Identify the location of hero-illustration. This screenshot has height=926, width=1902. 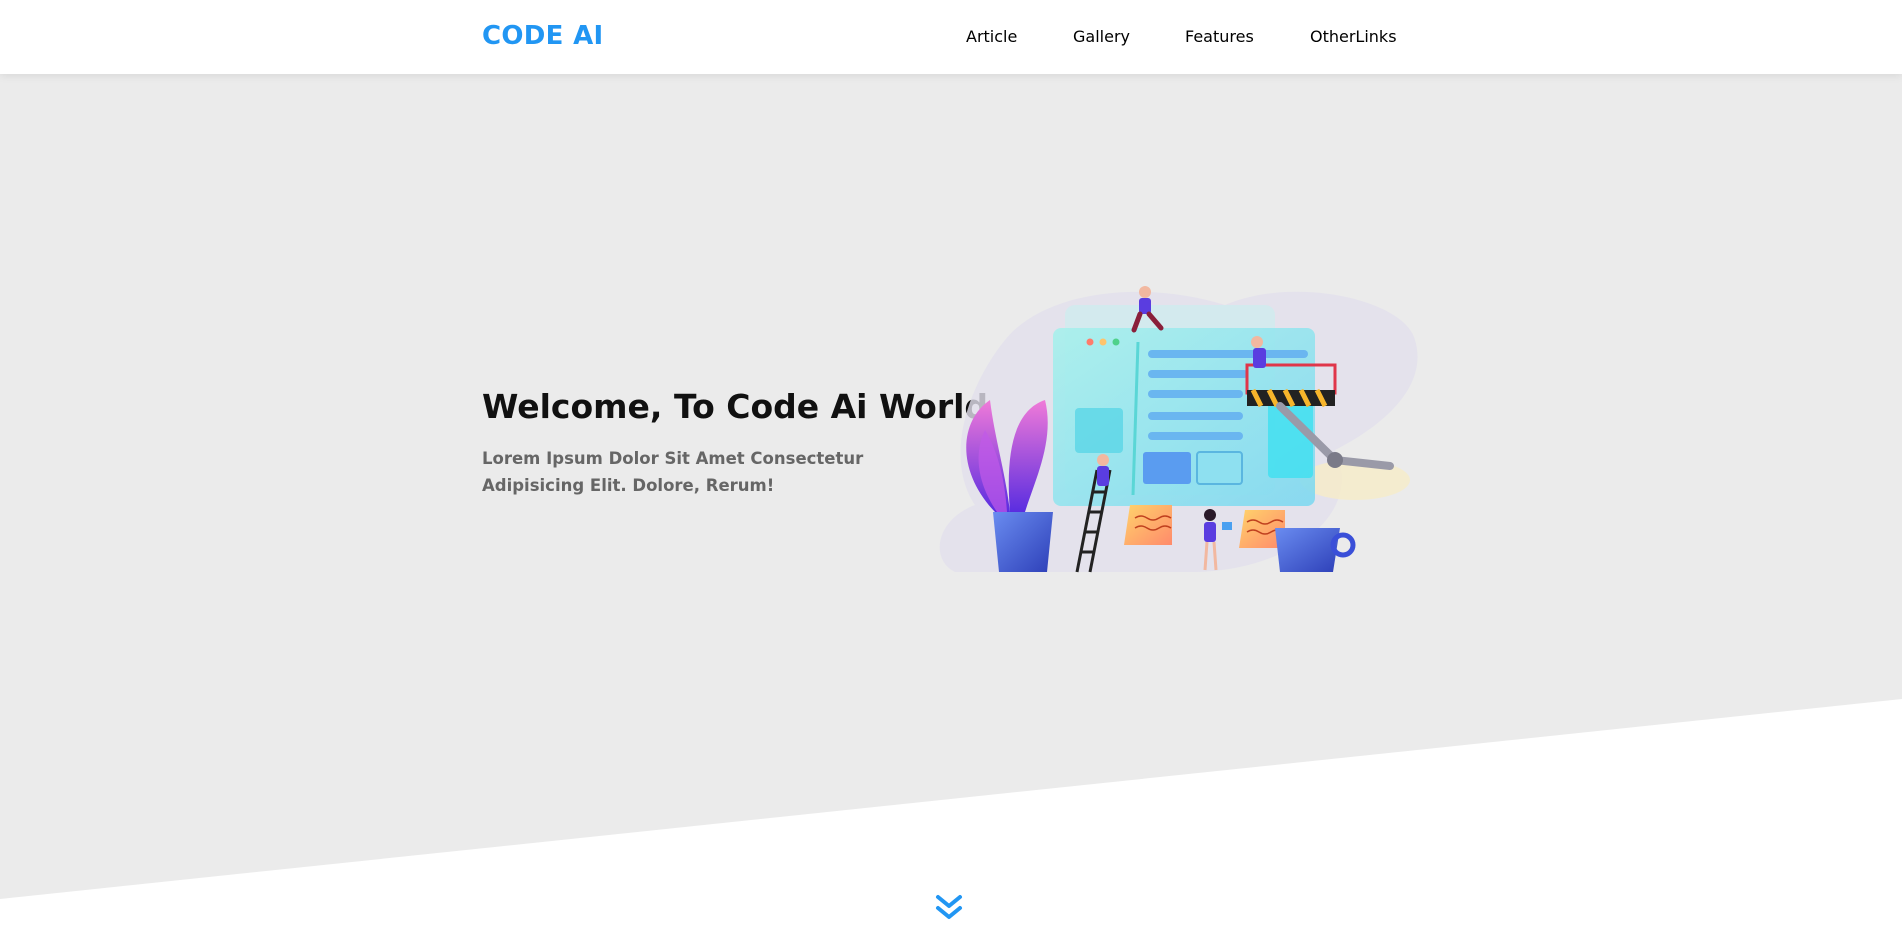
(1178, 429).